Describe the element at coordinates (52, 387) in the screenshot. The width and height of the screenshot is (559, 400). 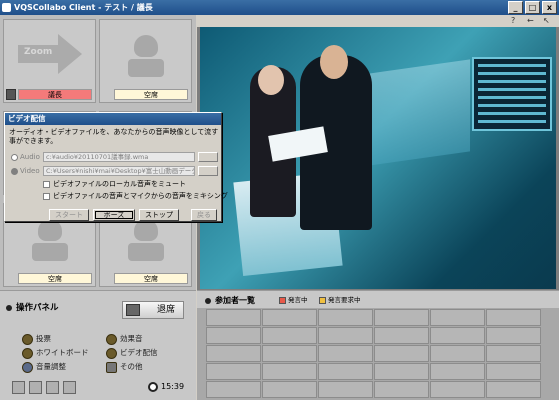
I see `lock-icon` at that location.